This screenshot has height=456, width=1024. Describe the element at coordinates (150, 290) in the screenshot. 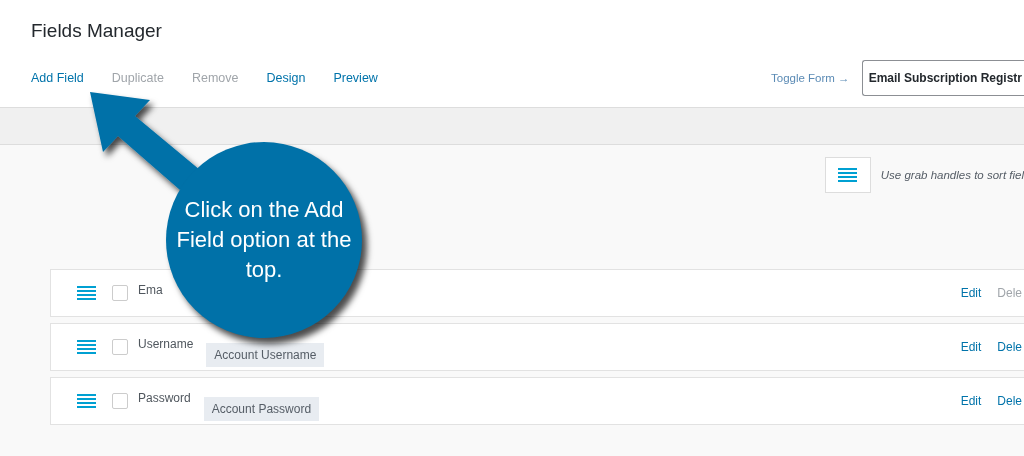

I see `field-label: Ema` at that location.